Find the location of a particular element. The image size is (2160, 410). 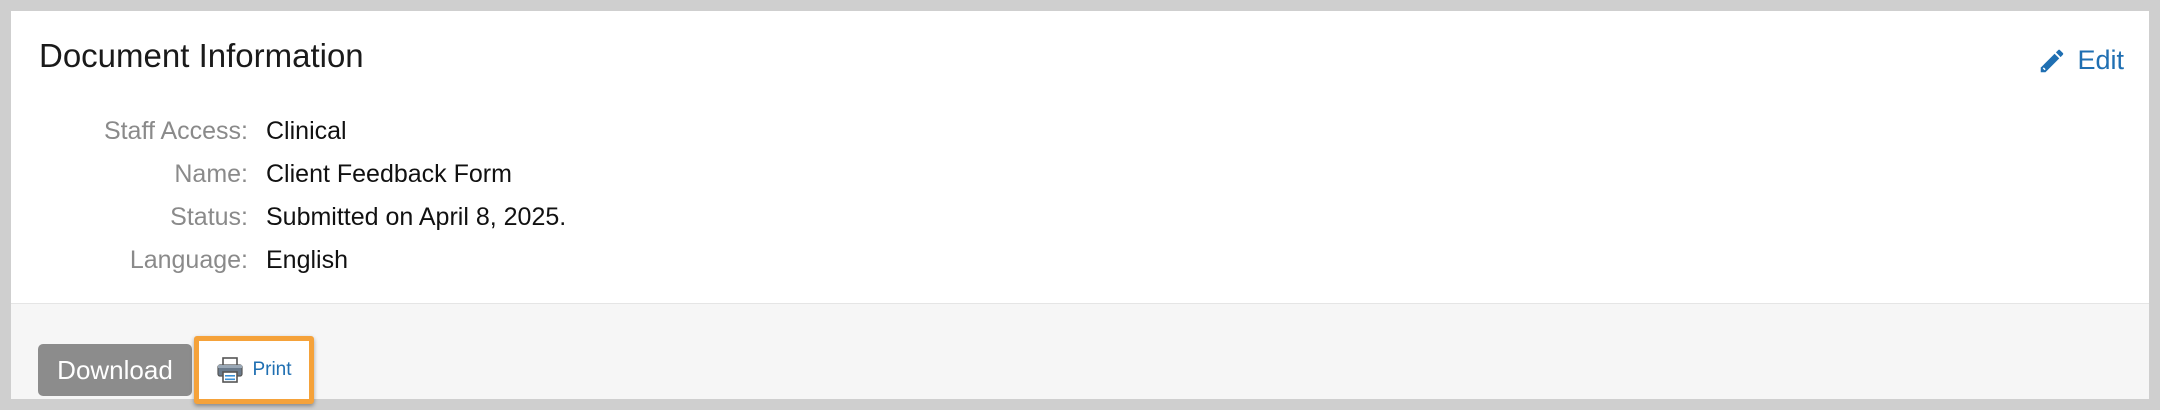

detail-row-language: Language: English is located at coordinates (461, 260).